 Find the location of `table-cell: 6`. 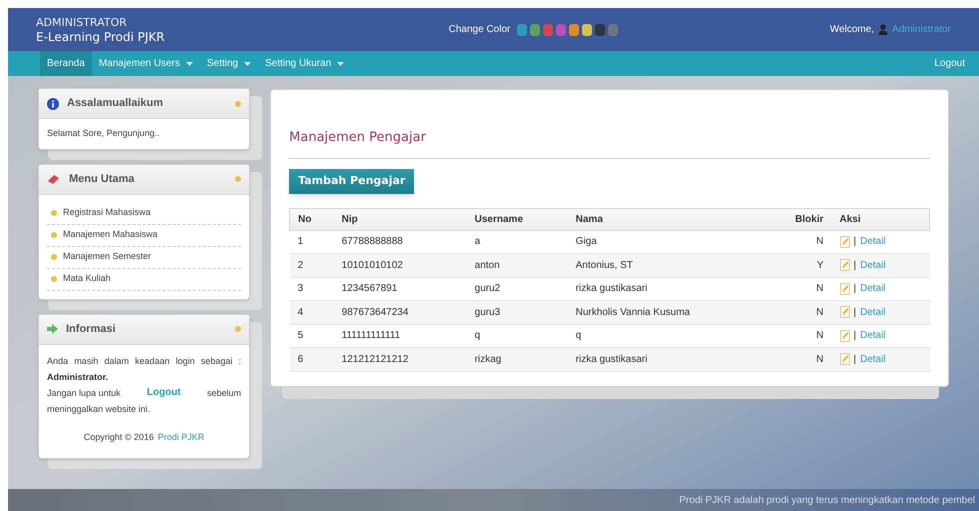

table-cell: 6 is located at coordinates (312, 359).